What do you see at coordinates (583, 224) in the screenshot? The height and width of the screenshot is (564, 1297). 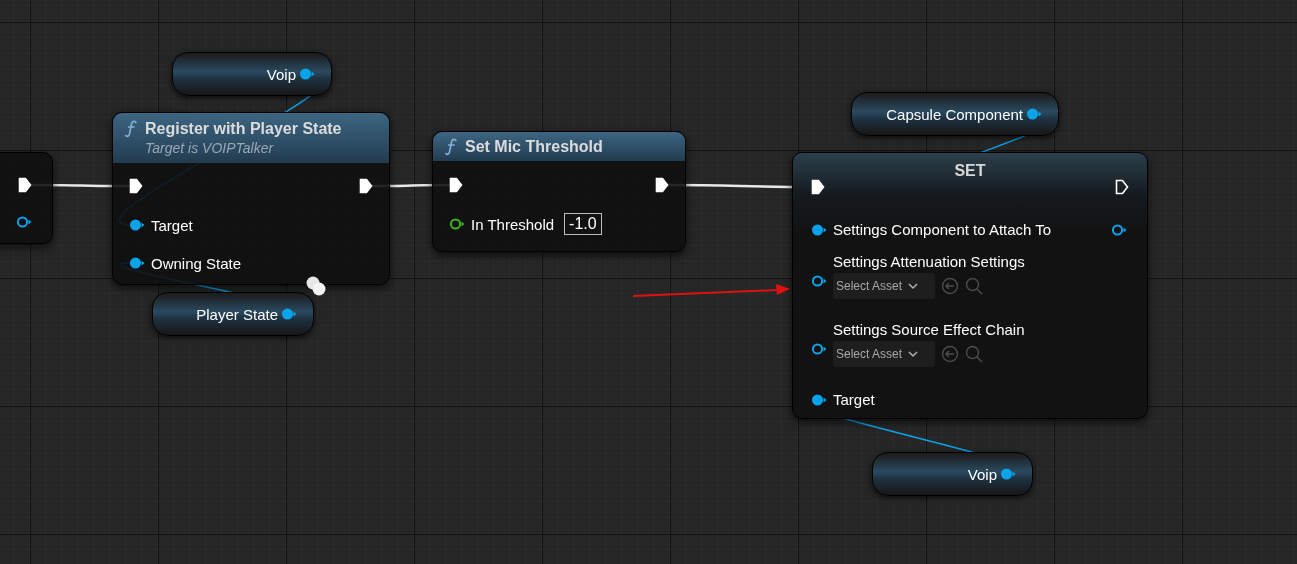 I see `input-field: -1.0` at bounding box center [583, 224].